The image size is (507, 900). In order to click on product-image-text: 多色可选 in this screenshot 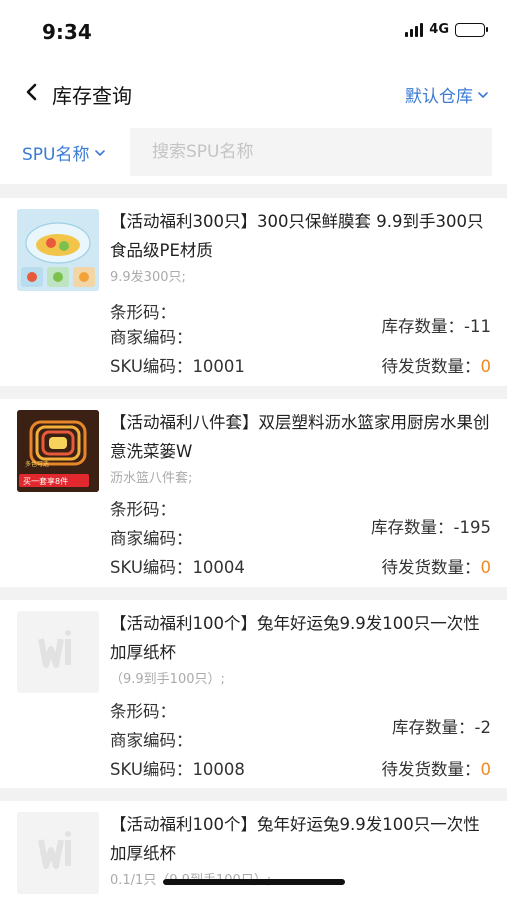, I will do `click(37, 464)`.